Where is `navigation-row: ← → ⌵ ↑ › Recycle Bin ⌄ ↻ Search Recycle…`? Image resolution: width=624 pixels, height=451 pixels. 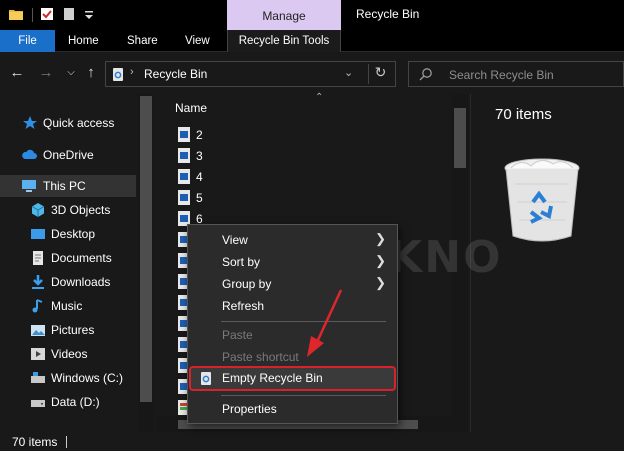
navigation-row: ← → ⌵ ↑ › Recycle Bin ⌄ ↻ Search Recycle… is located at coordinates (312, 73).